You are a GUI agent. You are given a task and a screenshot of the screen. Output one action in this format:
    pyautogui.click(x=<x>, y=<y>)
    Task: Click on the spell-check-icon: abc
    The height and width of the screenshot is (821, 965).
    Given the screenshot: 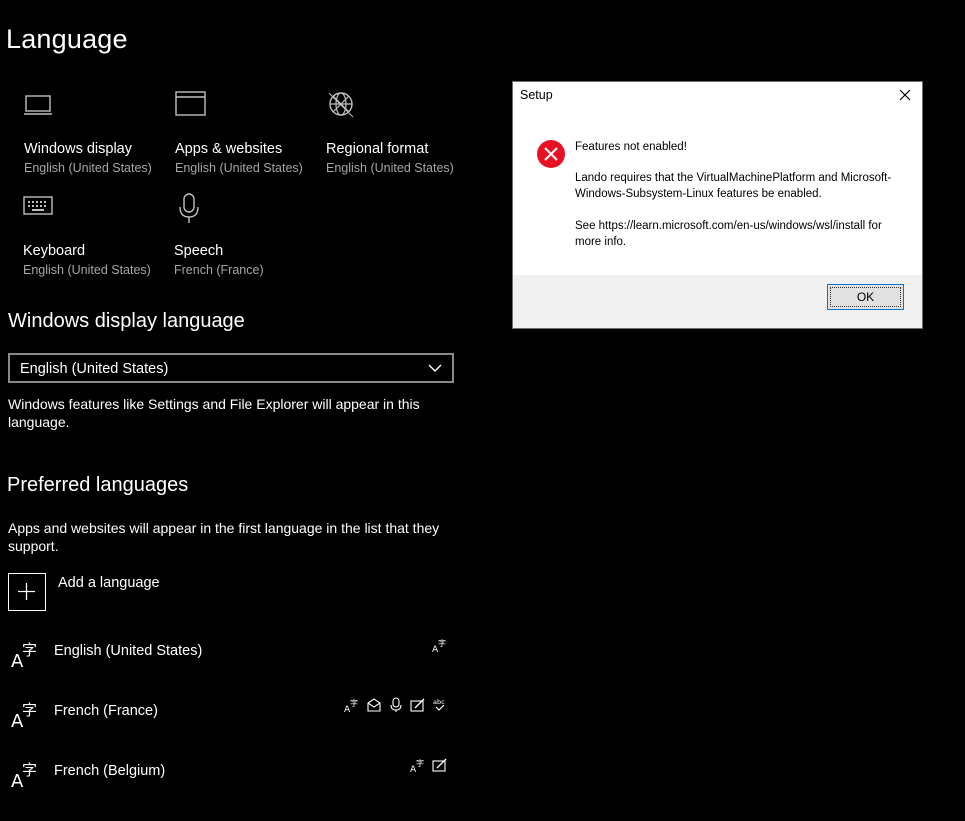 What is the action you would take?
    pyautogui.click(x=439, y=704)
    